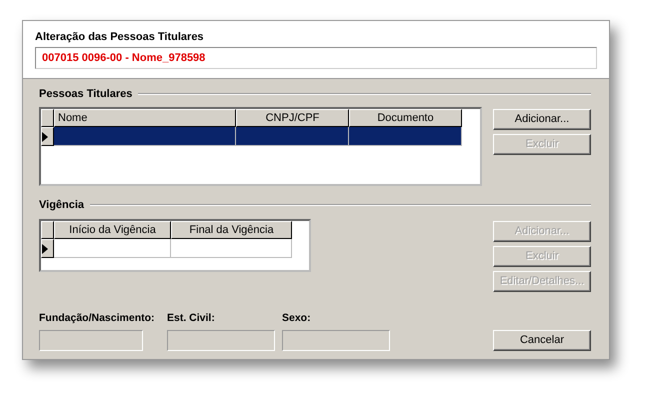  I want to click on section-title: Pessoas Titulares, so click(85, 94).